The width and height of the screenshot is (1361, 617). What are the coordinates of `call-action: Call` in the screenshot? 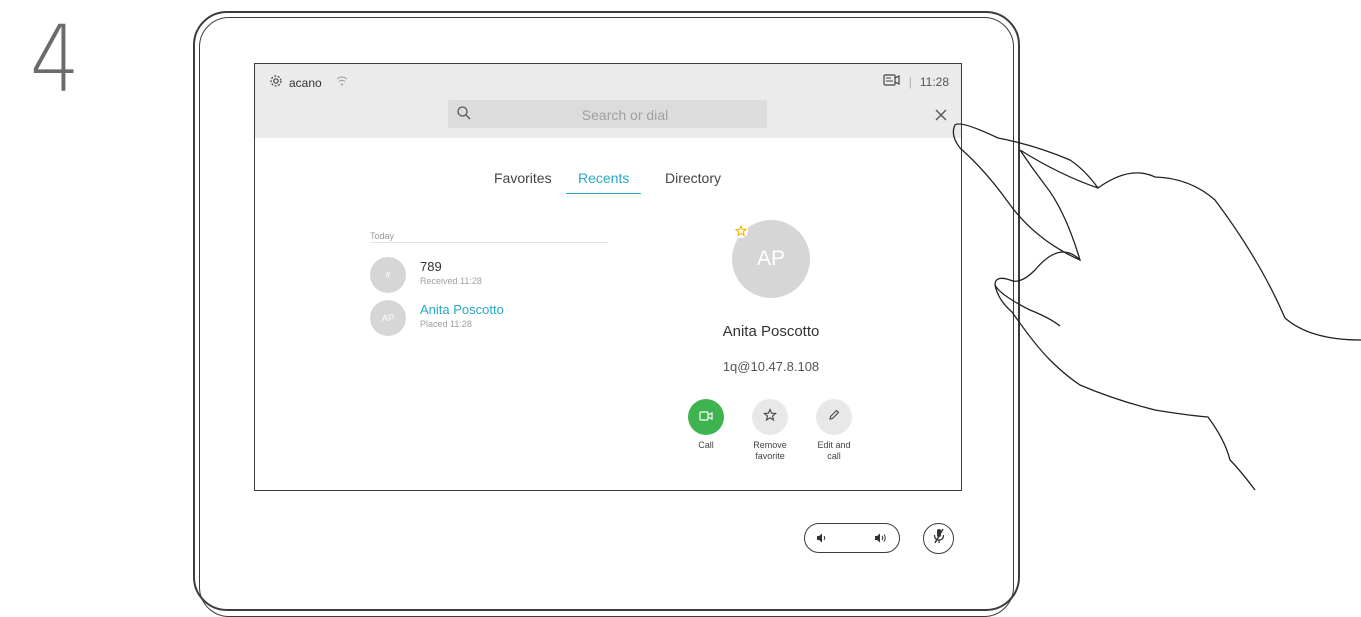 It's located at (706, 425).